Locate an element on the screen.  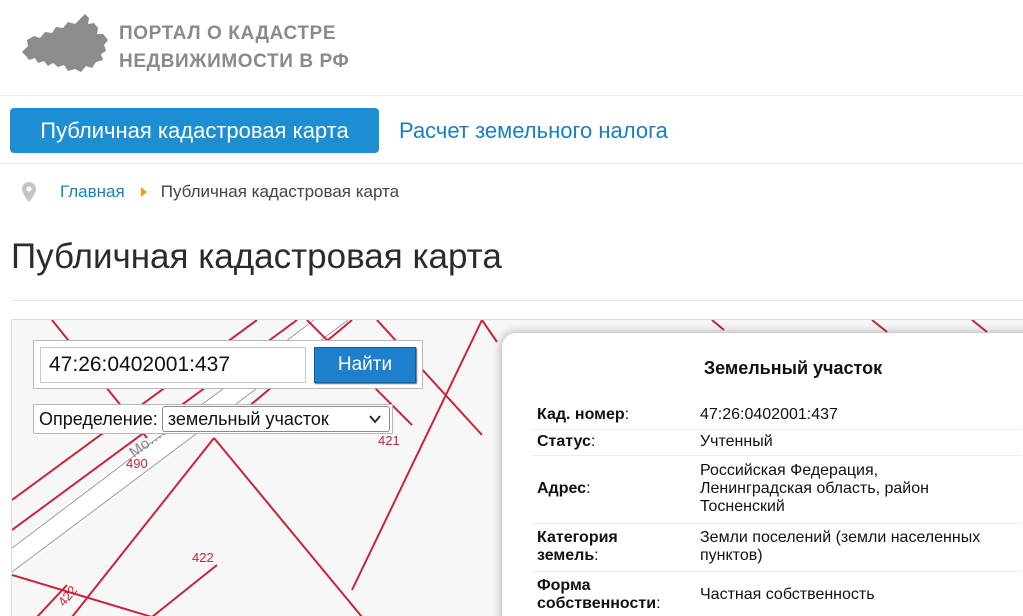
row-value: Частная собственность is located at coordinates (787, 595).